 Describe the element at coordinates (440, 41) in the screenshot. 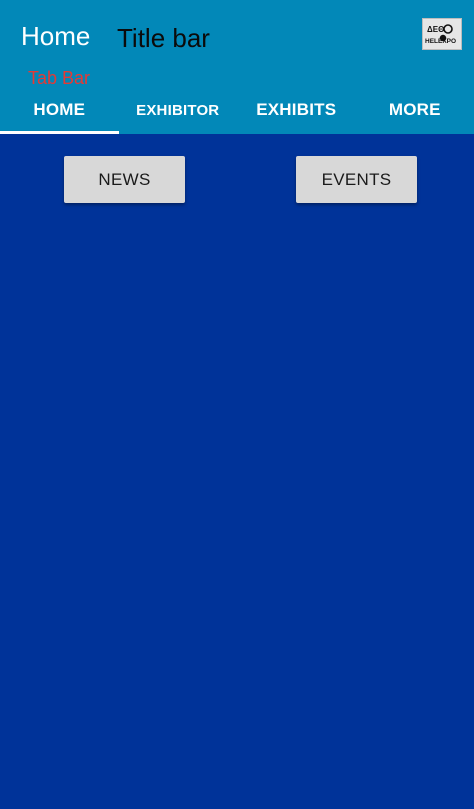

I see `logo-text-bottom: HELEXPO` at that location.